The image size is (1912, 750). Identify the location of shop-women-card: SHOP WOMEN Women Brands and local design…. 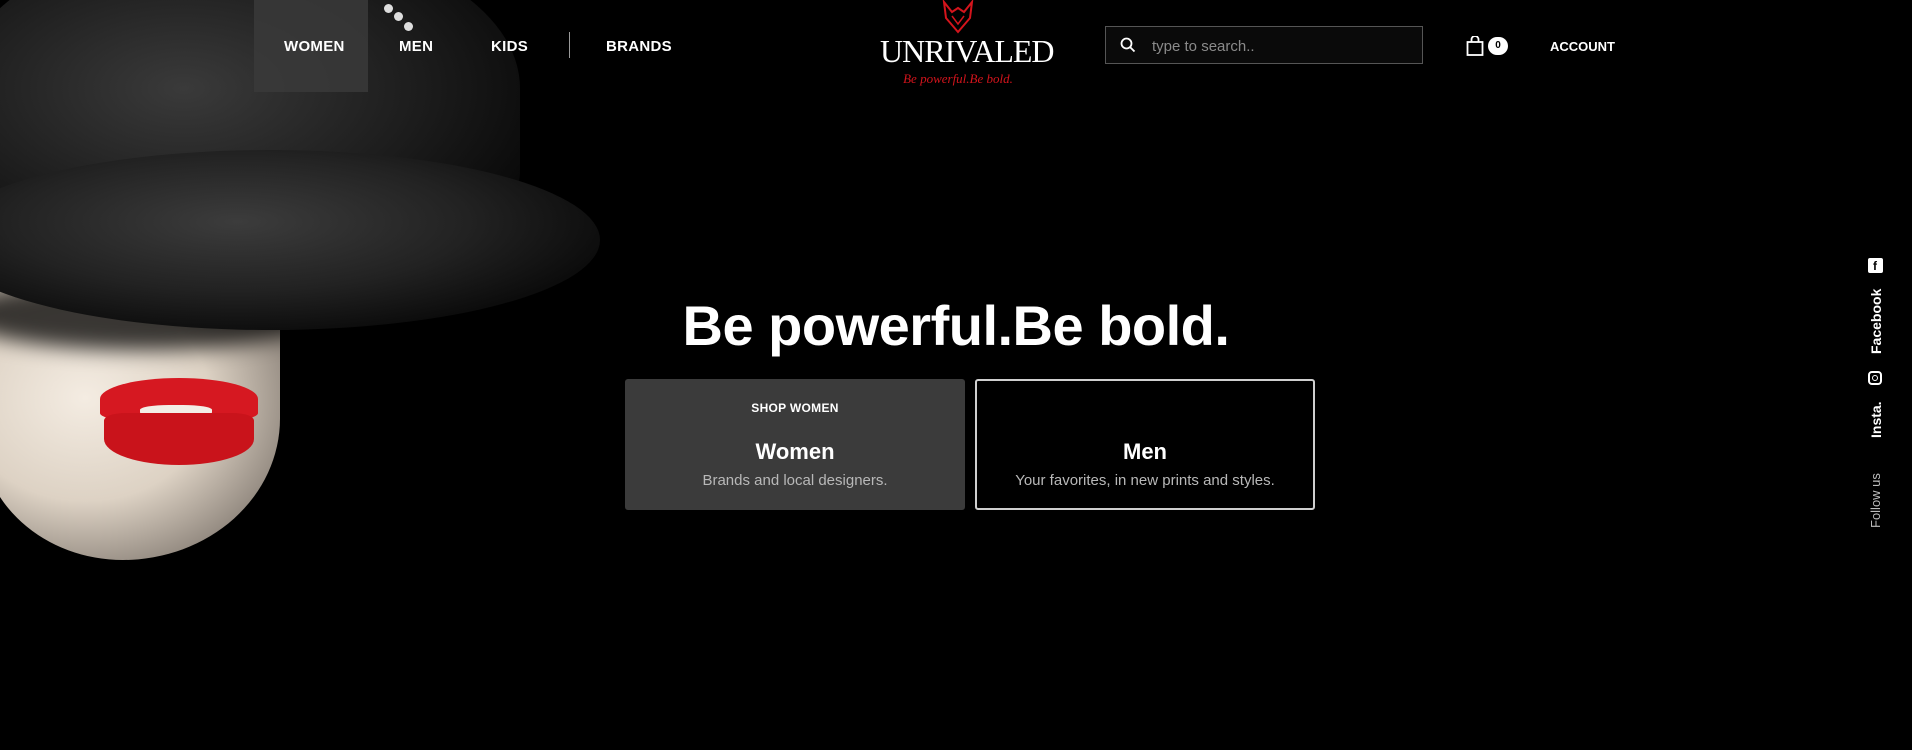
(795, 444).